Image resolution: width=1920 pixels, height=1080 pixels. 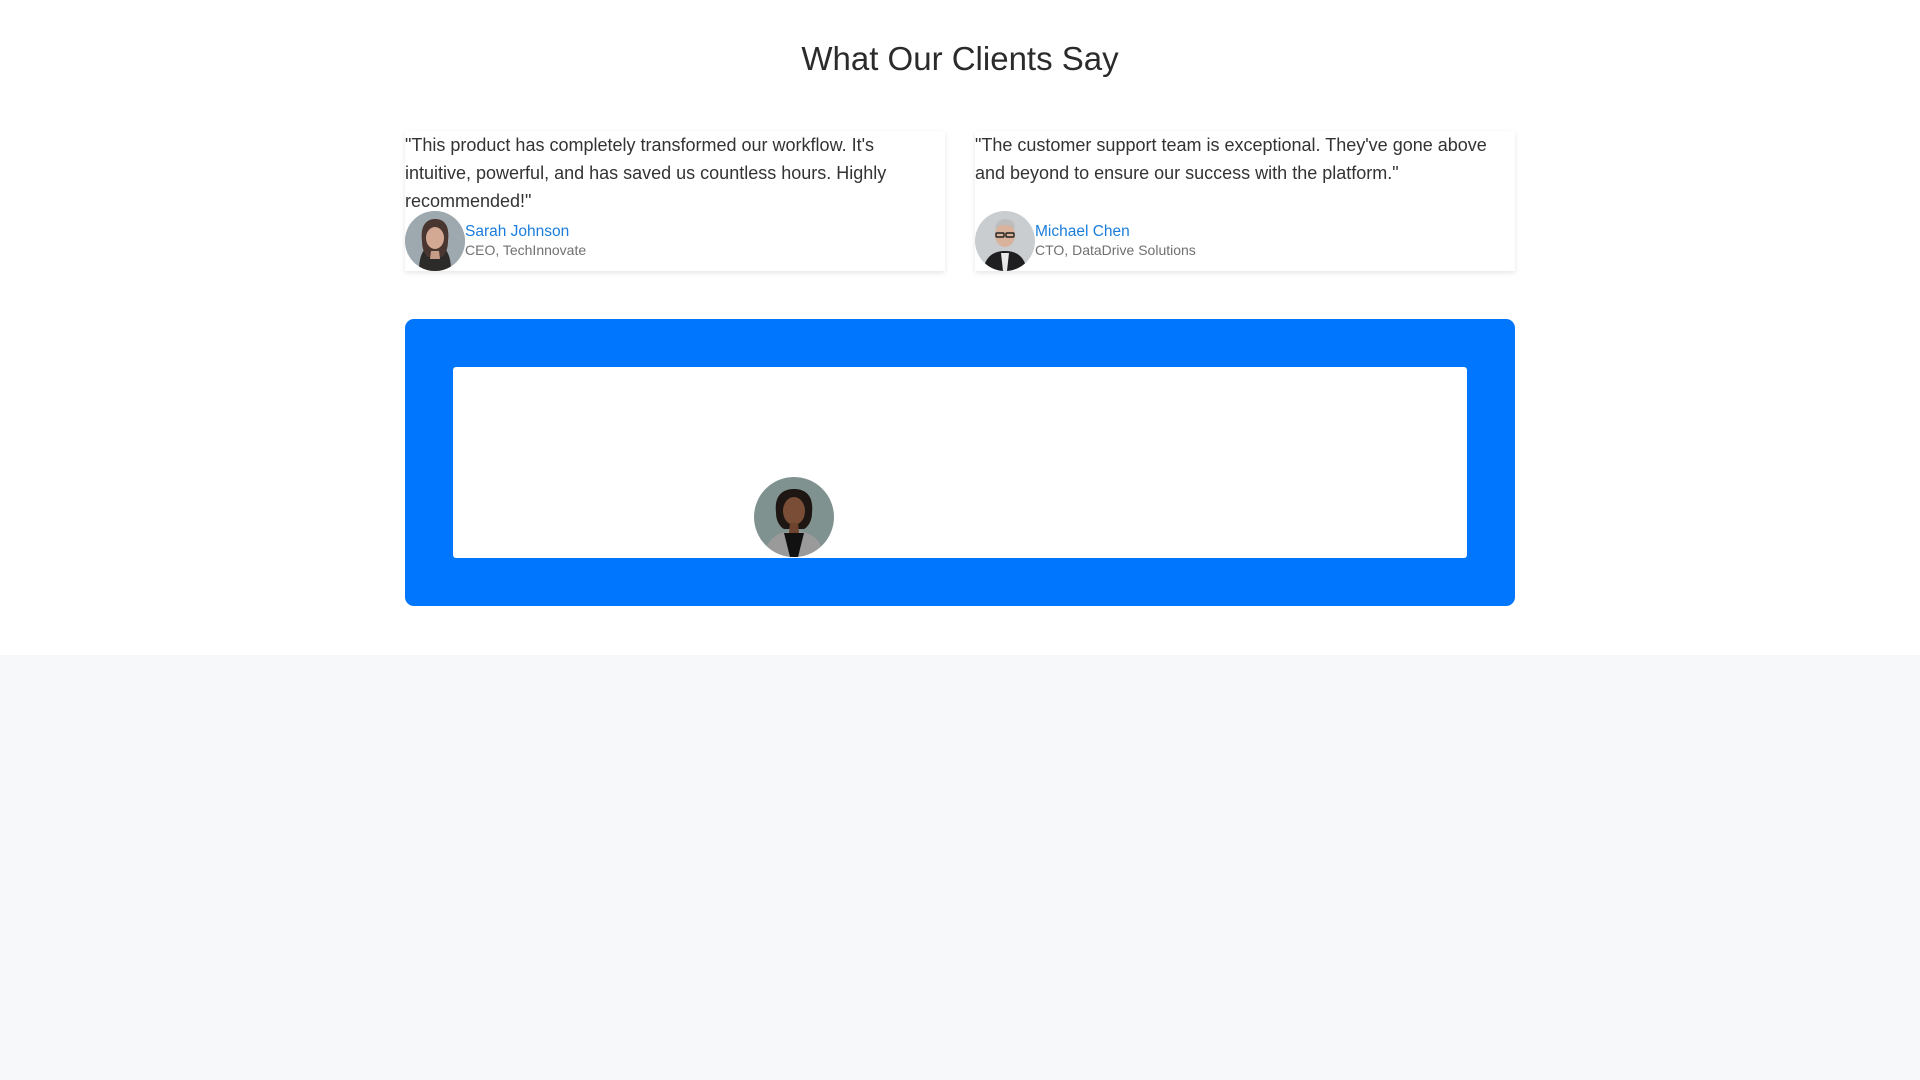 I want to click on featured-avatar, so click(x=794, y=517).